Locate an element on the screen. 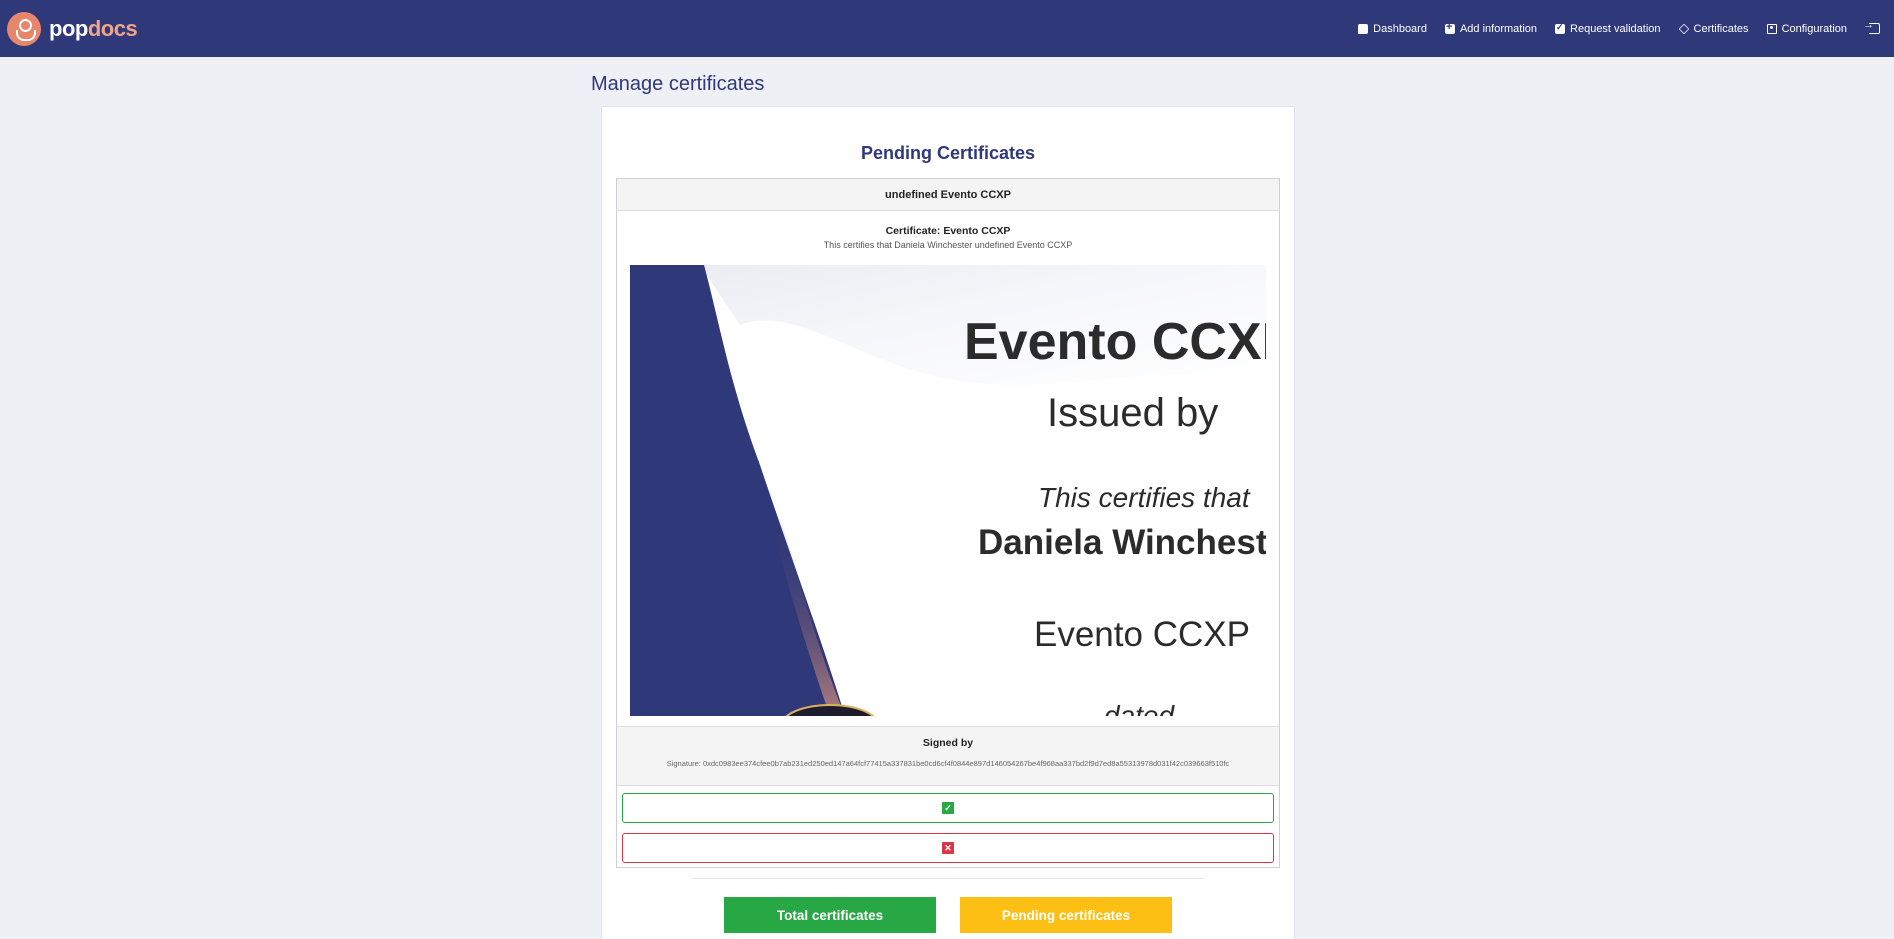 This screenshot has height=939, width=1894. approve-button: ✓ is located at coordinates (948, 808).